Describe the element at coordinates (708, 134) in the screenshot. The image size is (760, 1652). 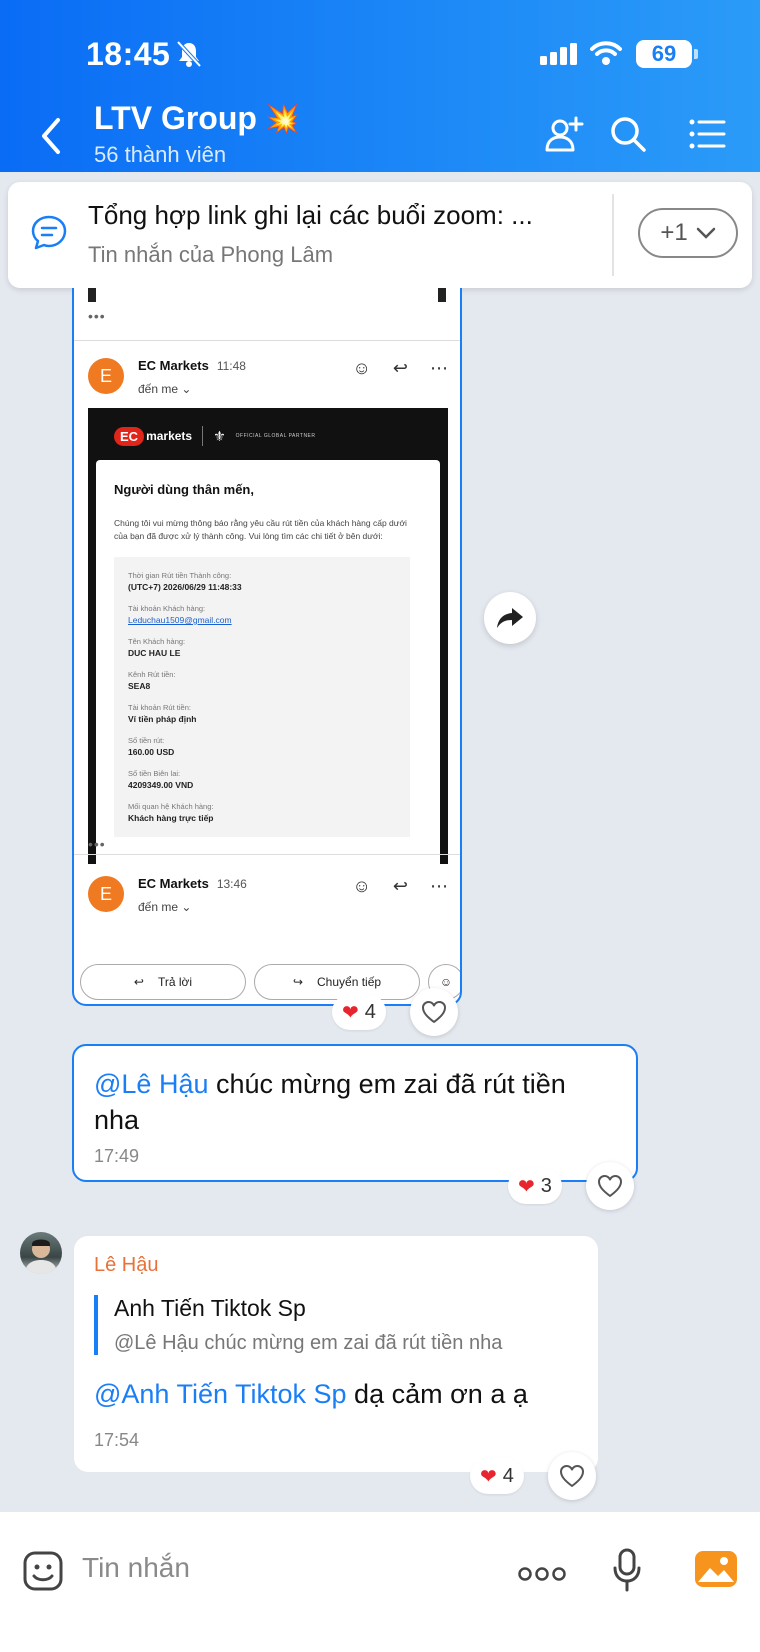
I see `menu-list-icon` at that location.